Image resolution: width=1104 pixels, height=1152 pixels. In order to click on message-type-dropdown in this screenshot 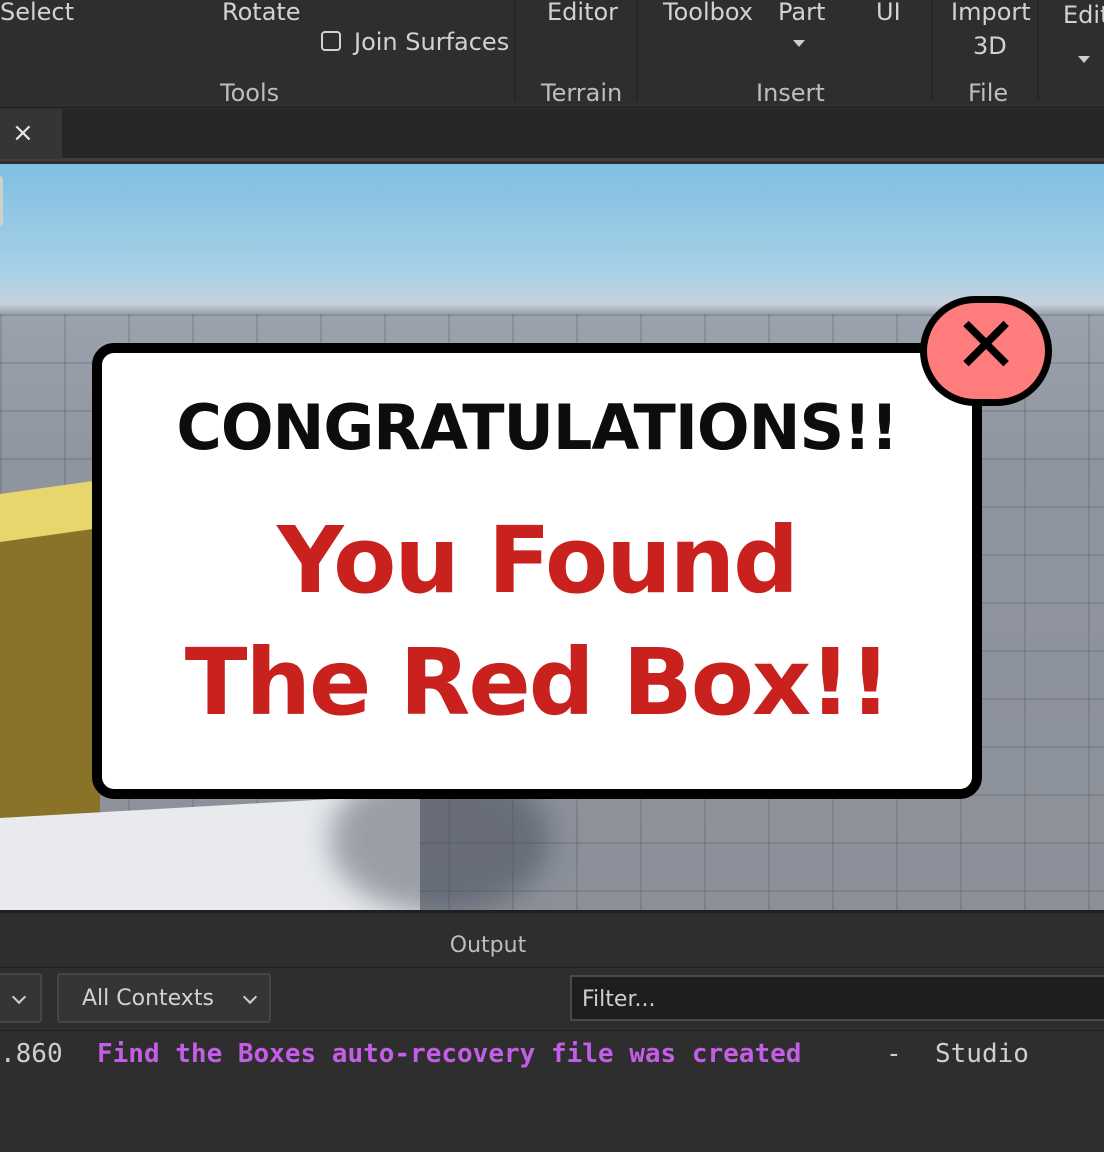, I will do `click(21, 998)`.